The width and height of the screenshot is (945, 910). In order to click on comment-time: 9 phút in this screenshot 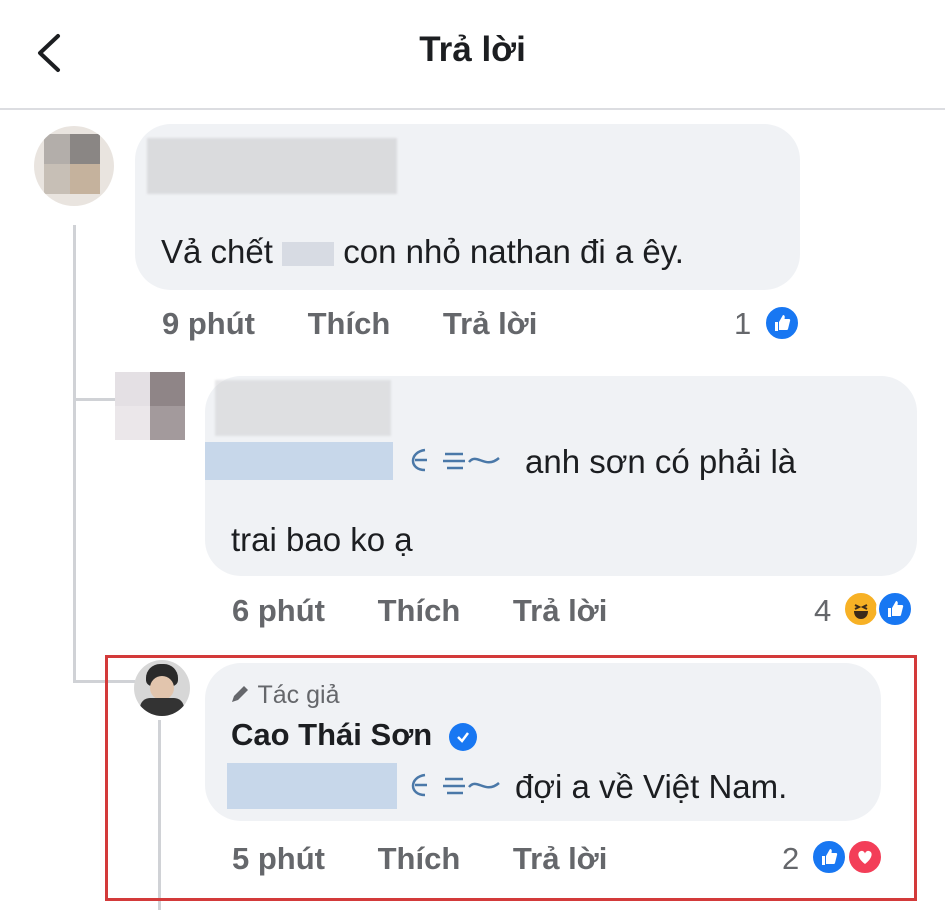, I will do `click(208, 323)`.